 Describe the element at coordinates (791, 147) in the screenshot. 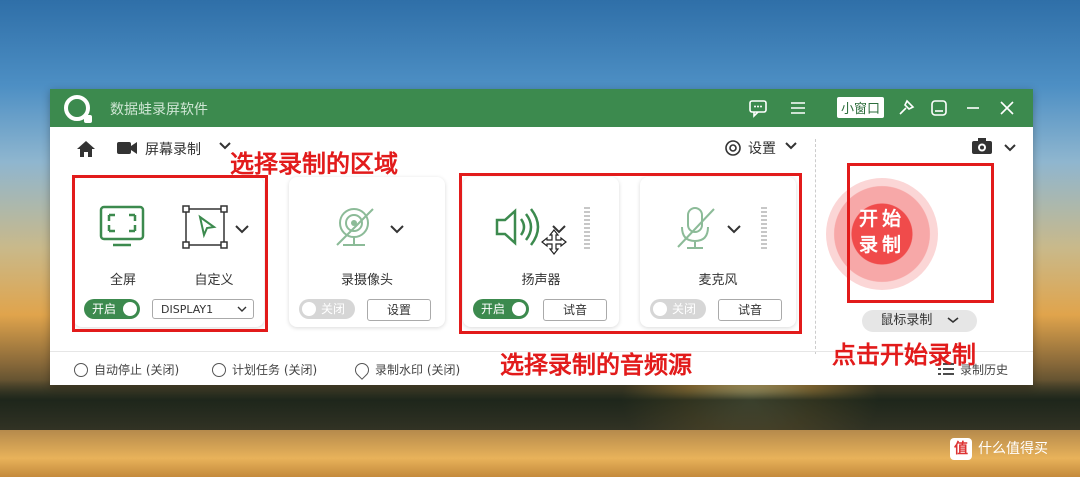

I see `settings-chevron-down-icon` at that location.